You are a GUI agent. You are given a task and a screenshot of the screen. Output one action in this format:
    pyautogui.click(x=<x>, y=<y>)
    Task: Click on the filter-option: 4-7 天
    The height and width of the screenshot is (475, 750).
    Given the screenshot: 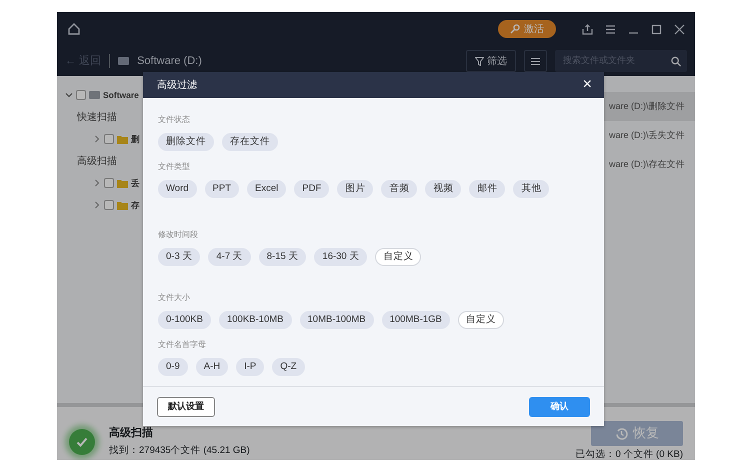 What is the action you would take?
    pyautogui.click(x=229, y=257)
    